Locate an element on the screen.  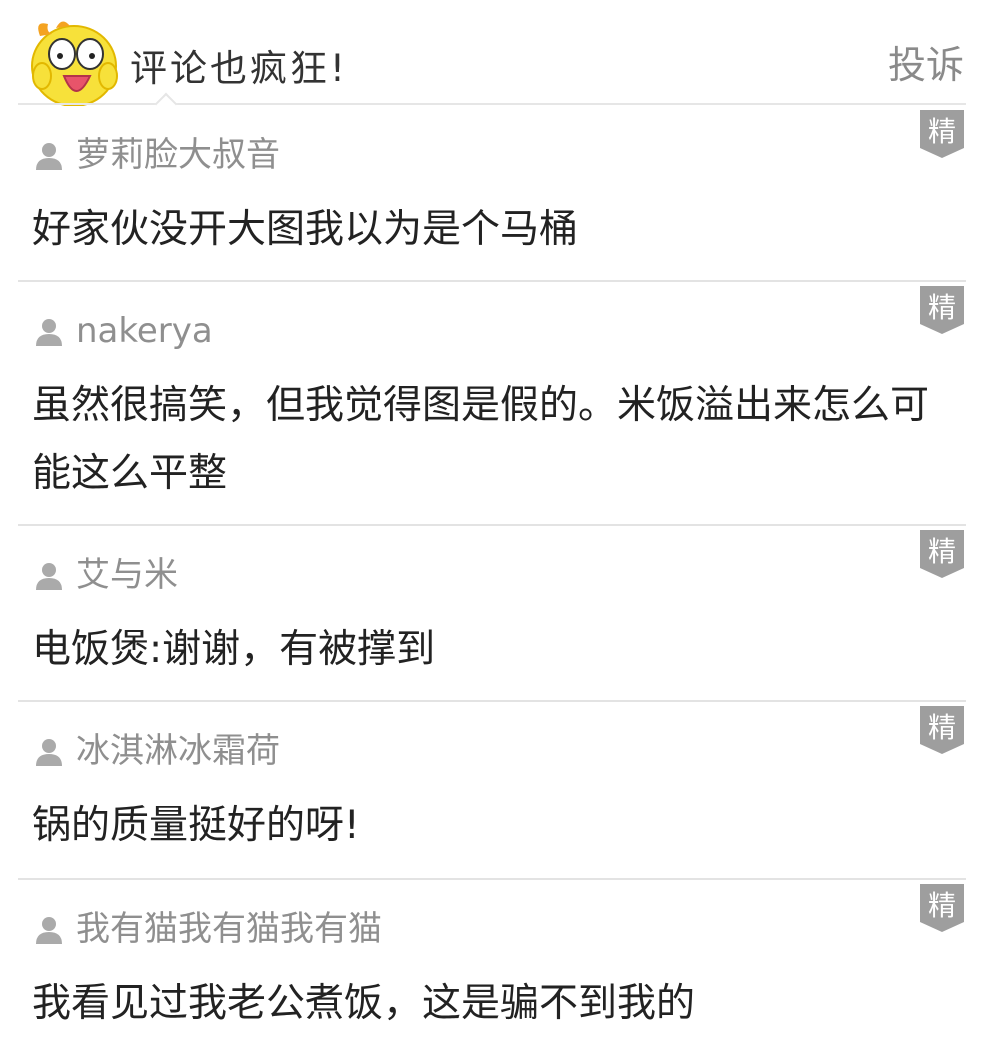
comment-text: 虽然很搞笑，但我觉得图是假的。米饭溢出来怎么可能这么平整 is located at coordinates (481, 439).